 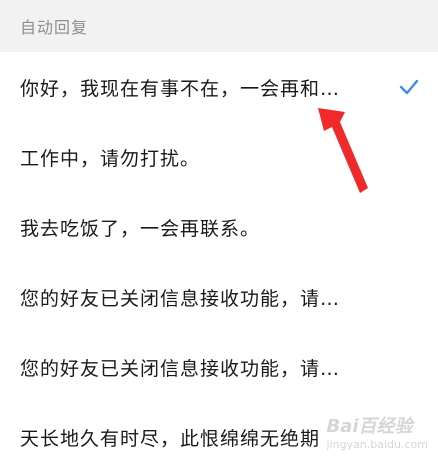 I want to click on watermark-text: Bai百经验, so click(x=369, y=426).